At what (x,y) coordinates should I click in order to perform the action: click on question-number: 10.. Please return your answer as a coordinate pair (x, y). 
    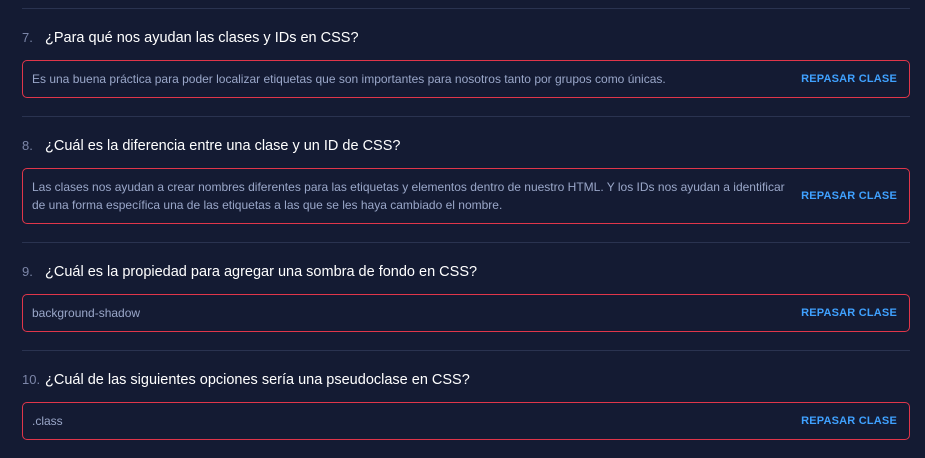
    Looking at the image, I should click on (31, 379).